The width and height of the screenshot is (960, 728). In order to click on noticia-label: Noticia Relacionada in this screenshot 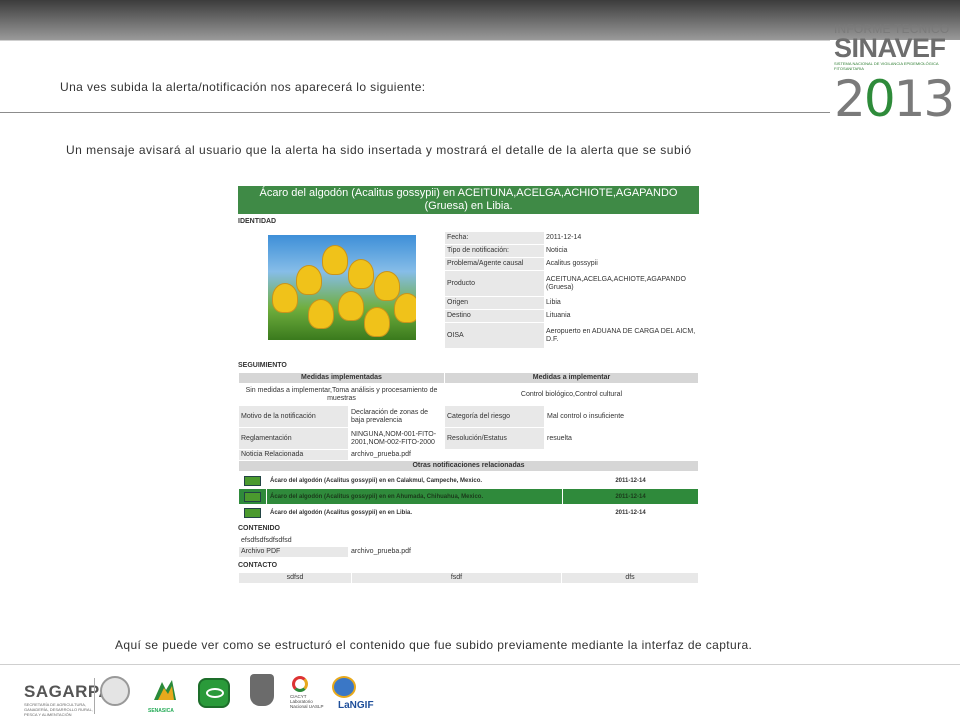, I will do `click(293, 455)`.